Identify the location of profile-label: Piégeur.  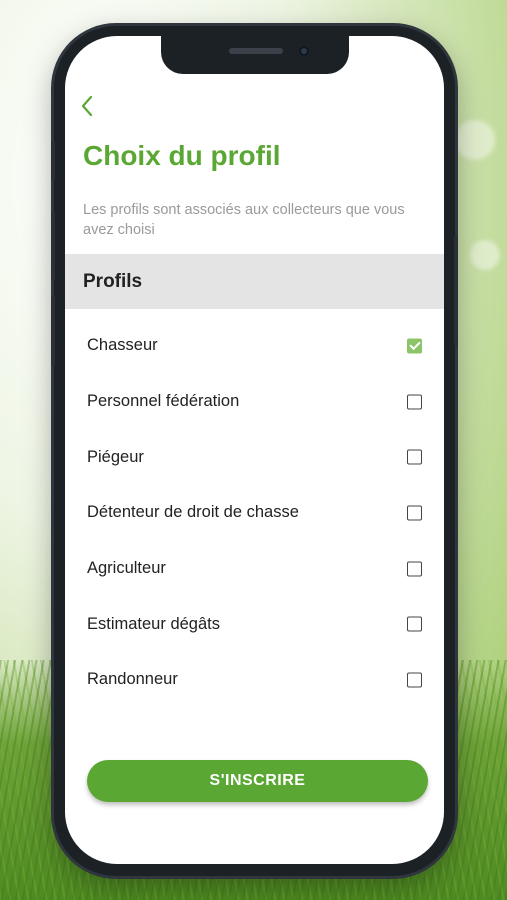
(115, 456).